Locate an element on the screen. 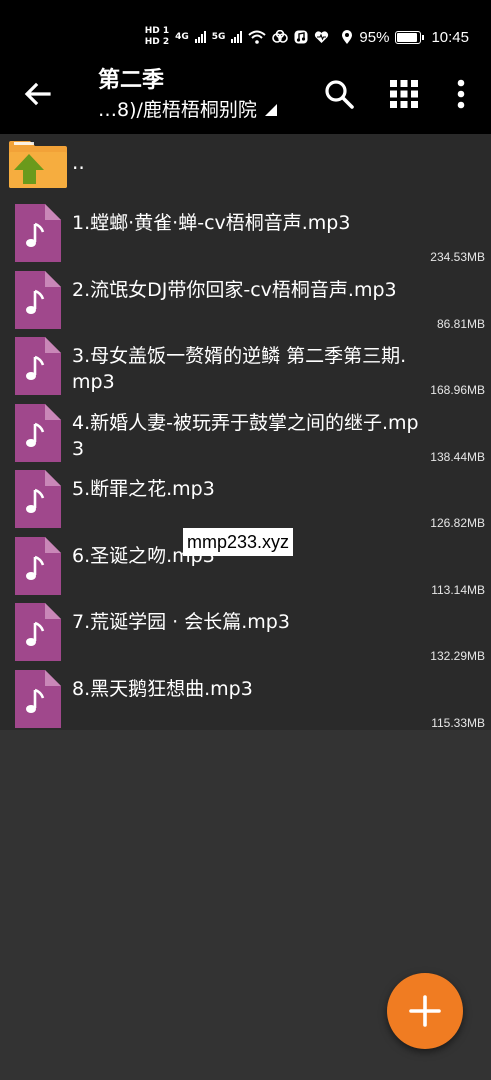  network-type-1: 4G is located at coordinates (182, 36).